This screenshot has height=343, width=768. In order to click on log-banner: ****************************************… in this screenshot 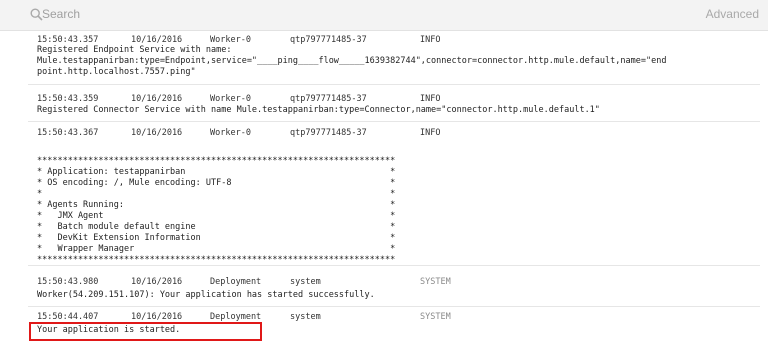, I will do `click(216, 210)`.